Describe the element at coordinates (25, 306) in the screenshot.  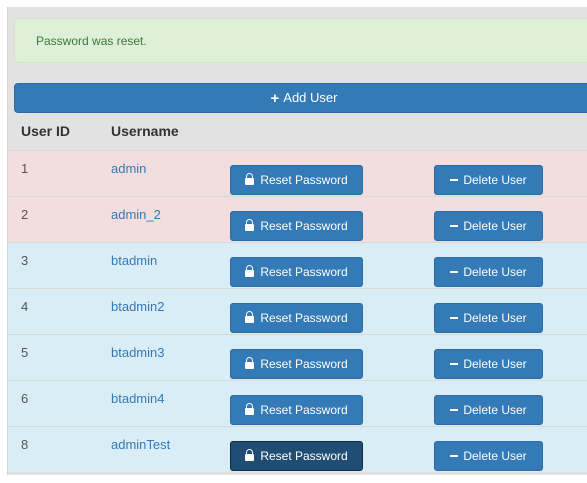
I see `user-id-cell: 4` at that location.